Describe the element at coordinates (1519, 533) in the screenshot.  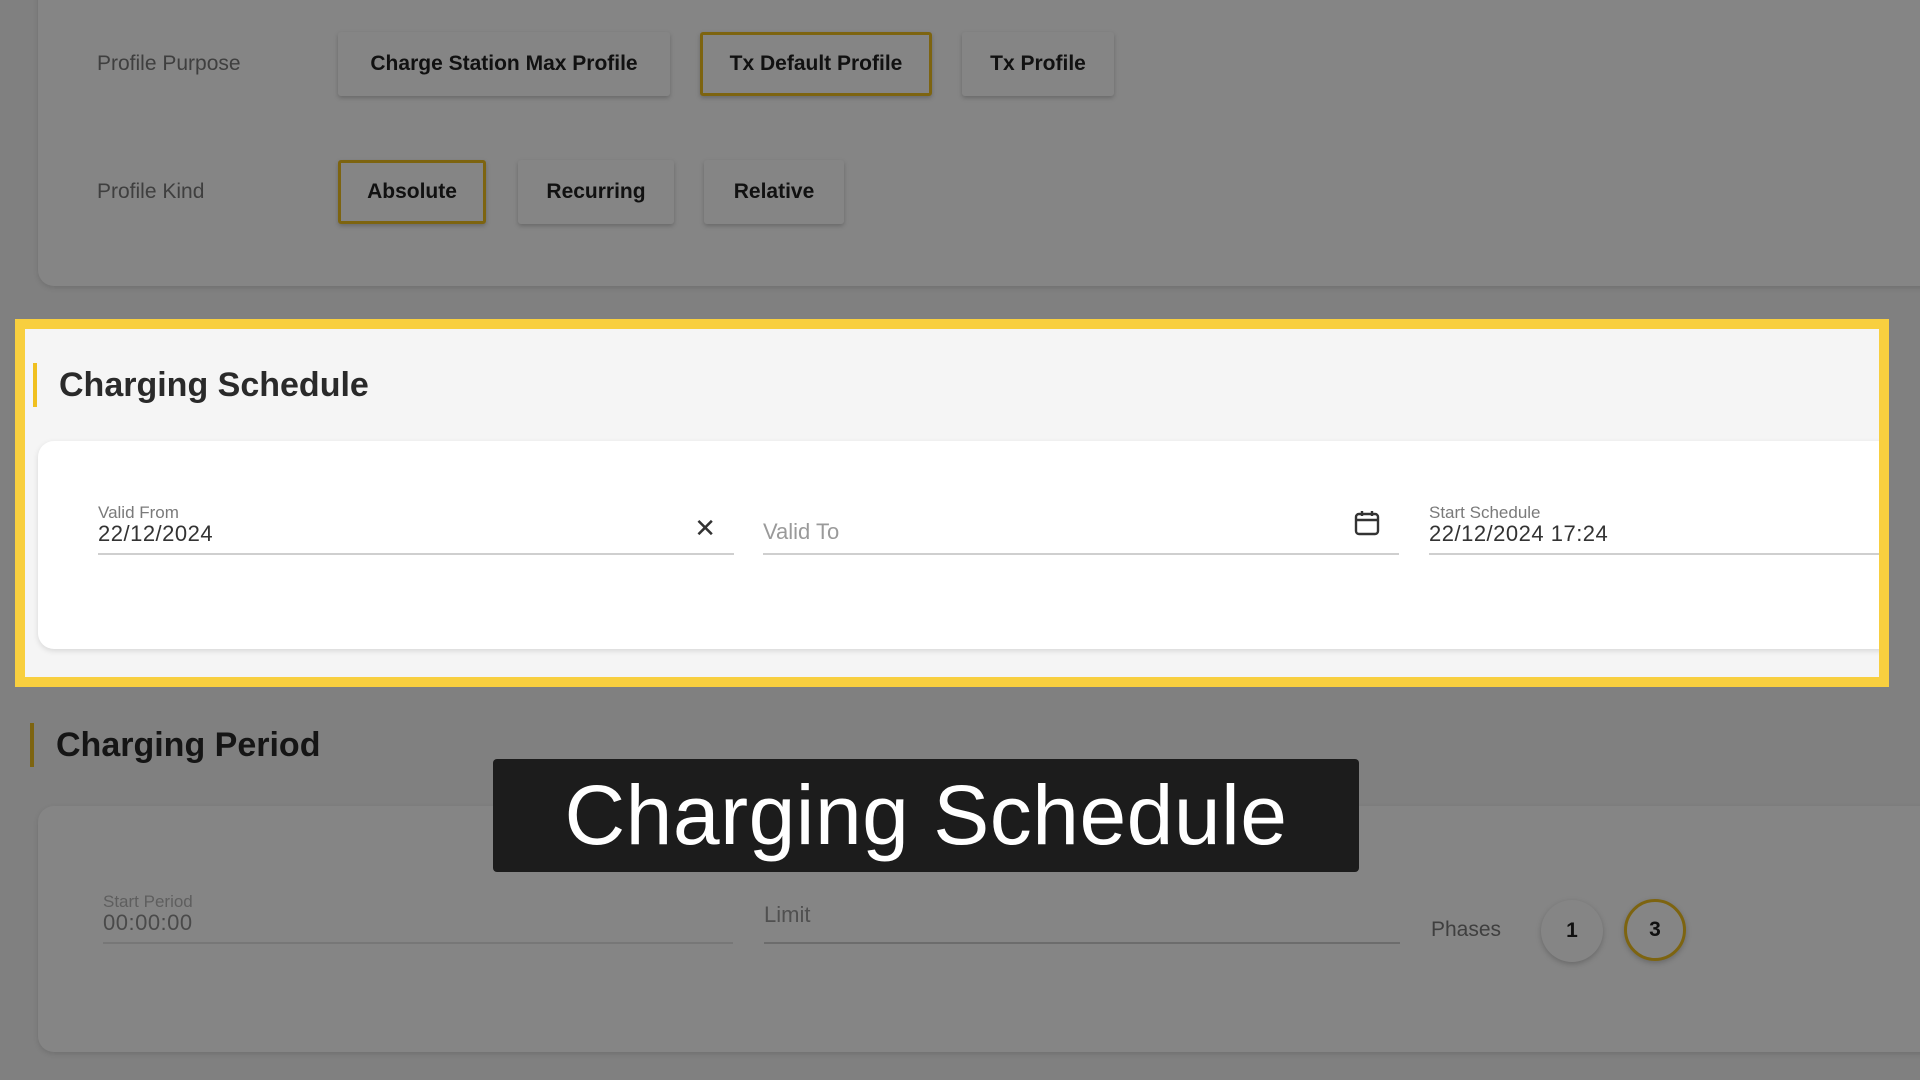
I see `start-schedule-value: 22/12/2024 17:24` at that location.